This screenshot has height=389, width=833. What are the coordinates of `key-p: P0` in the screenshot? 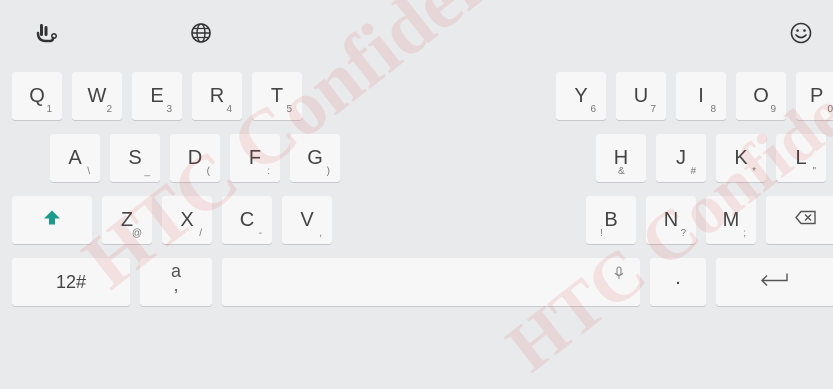 It's located at (814, 96).